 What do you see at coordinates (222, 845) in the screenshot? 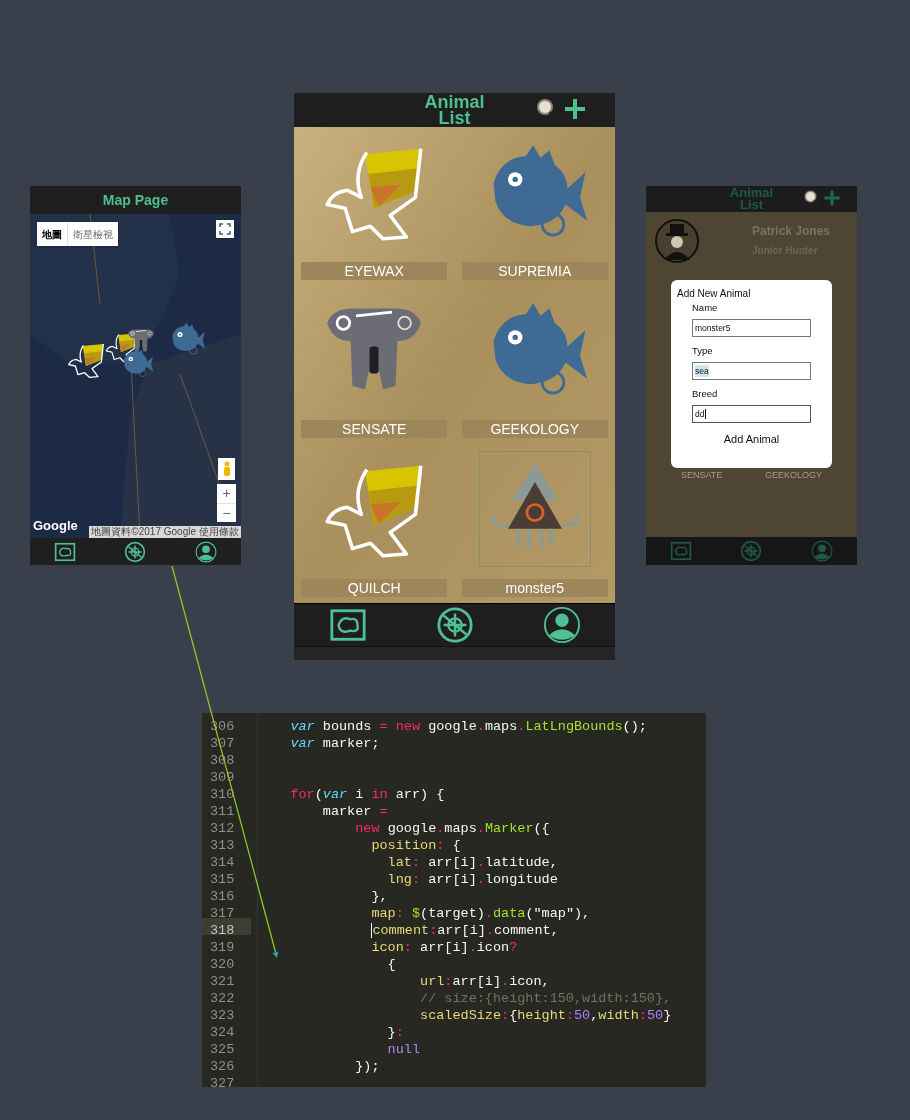
I see `line-number: 313` at bounding box center [222, 845].